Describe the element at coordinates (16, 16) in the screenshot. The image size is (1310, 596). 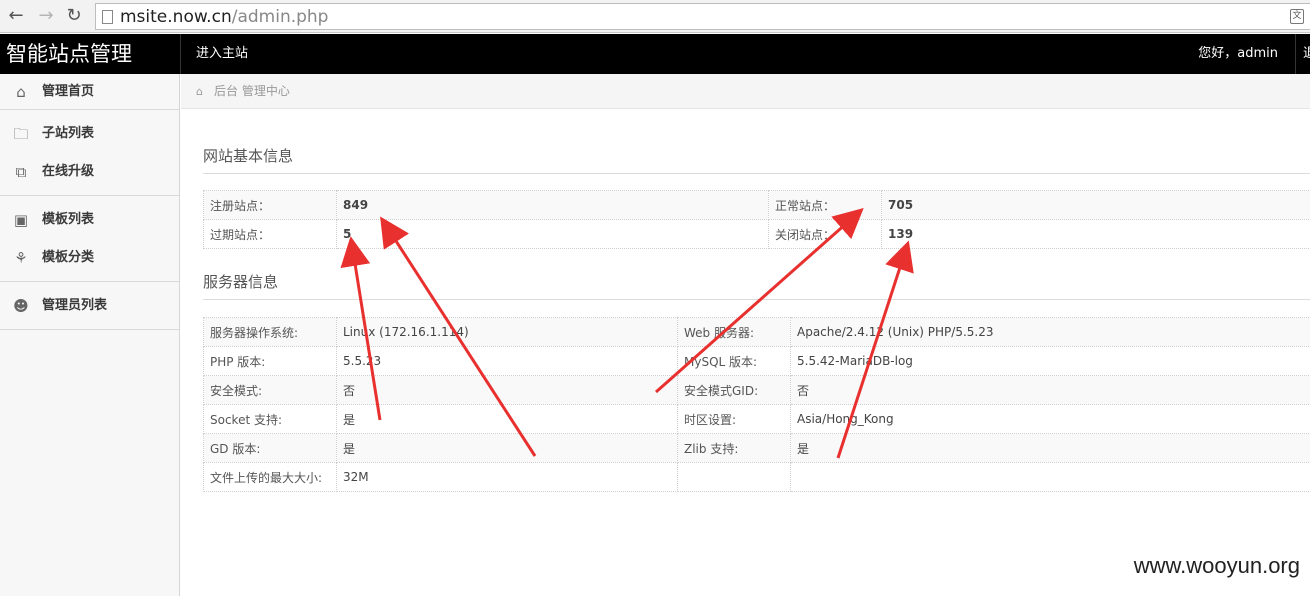
I see `back-arrow-icon: ←` at that location.